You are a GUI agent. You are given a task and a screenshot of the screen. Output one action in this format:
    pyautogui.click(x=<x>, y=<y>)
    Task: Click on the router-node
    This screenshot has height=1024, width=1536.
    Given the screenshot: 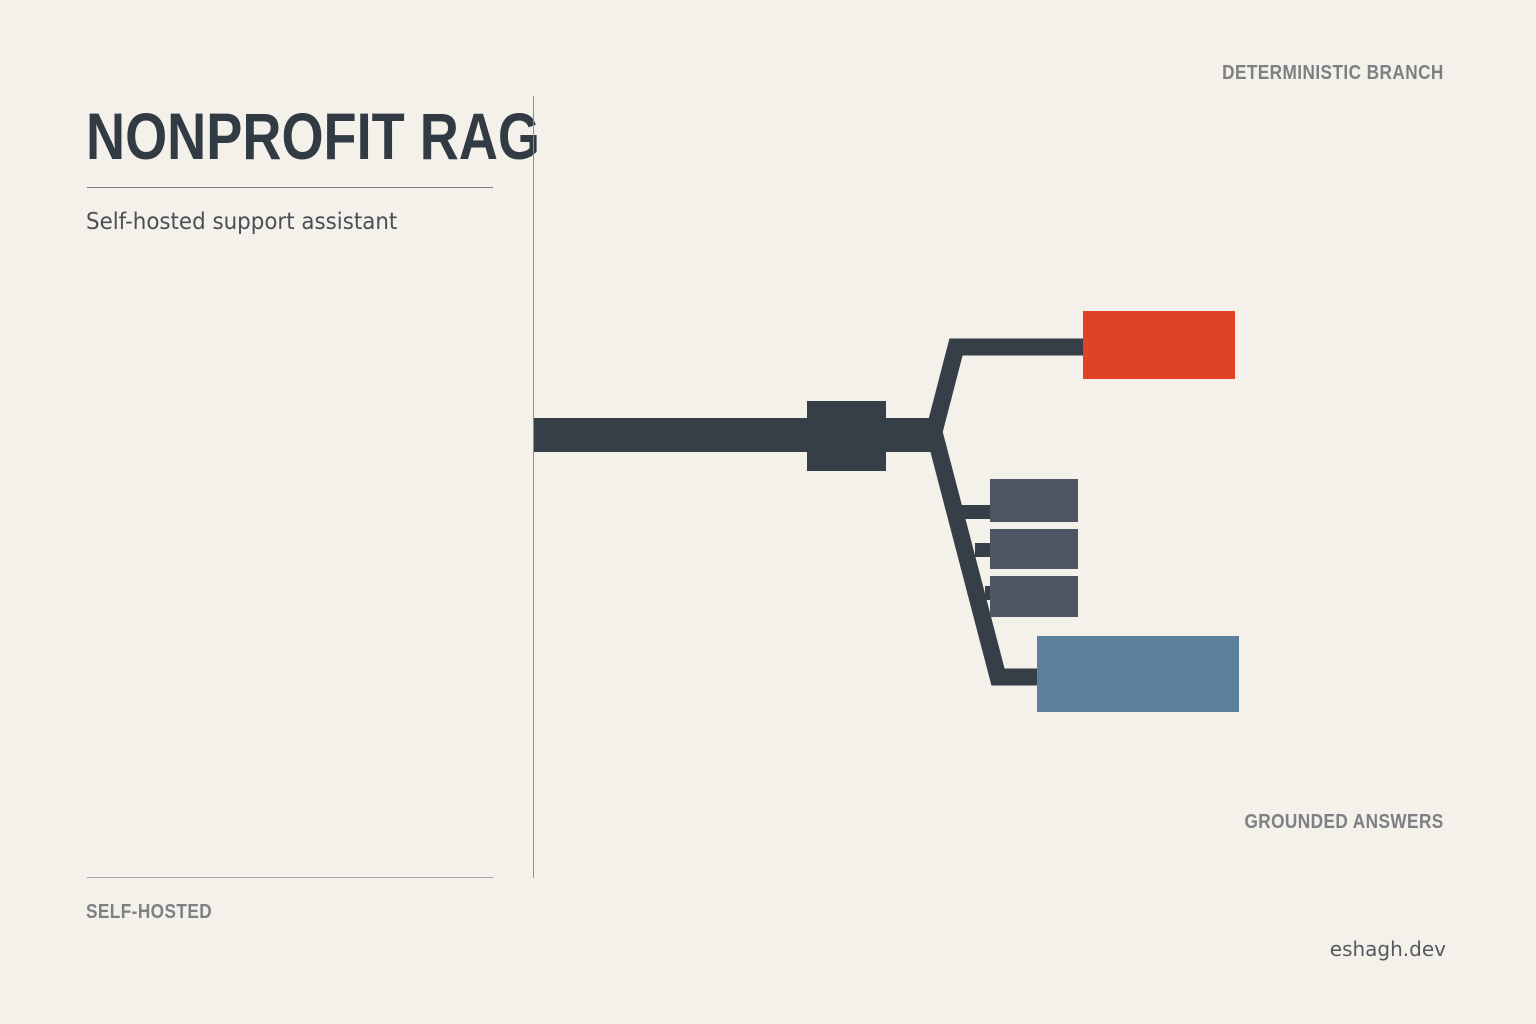 What is the action you would take?
    pyautogui.click(x=846, y=436)
    